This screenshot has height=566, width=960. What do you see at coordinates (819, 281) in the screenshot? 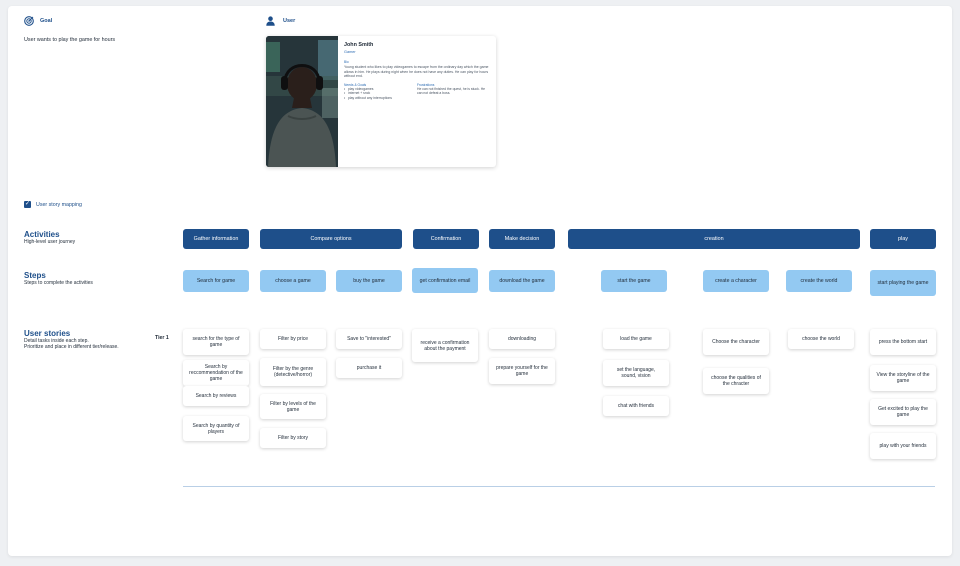
I see `step-card: create the world` at bounding box center [819, 281].